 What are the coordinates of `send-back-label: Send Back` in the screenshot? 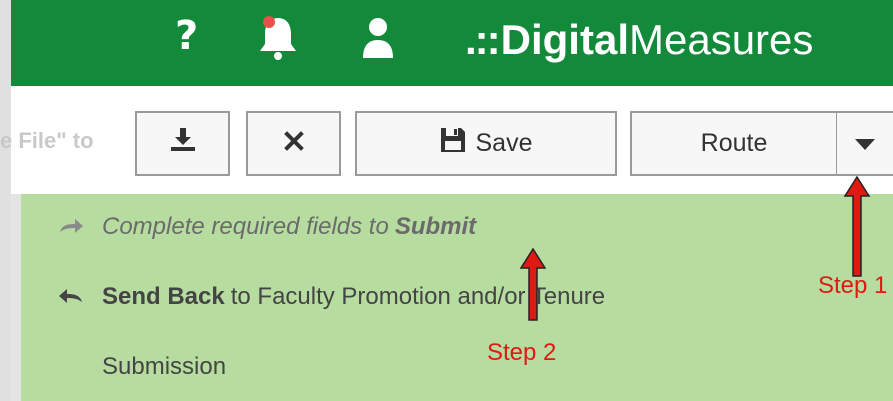 It's located at (163, 296).